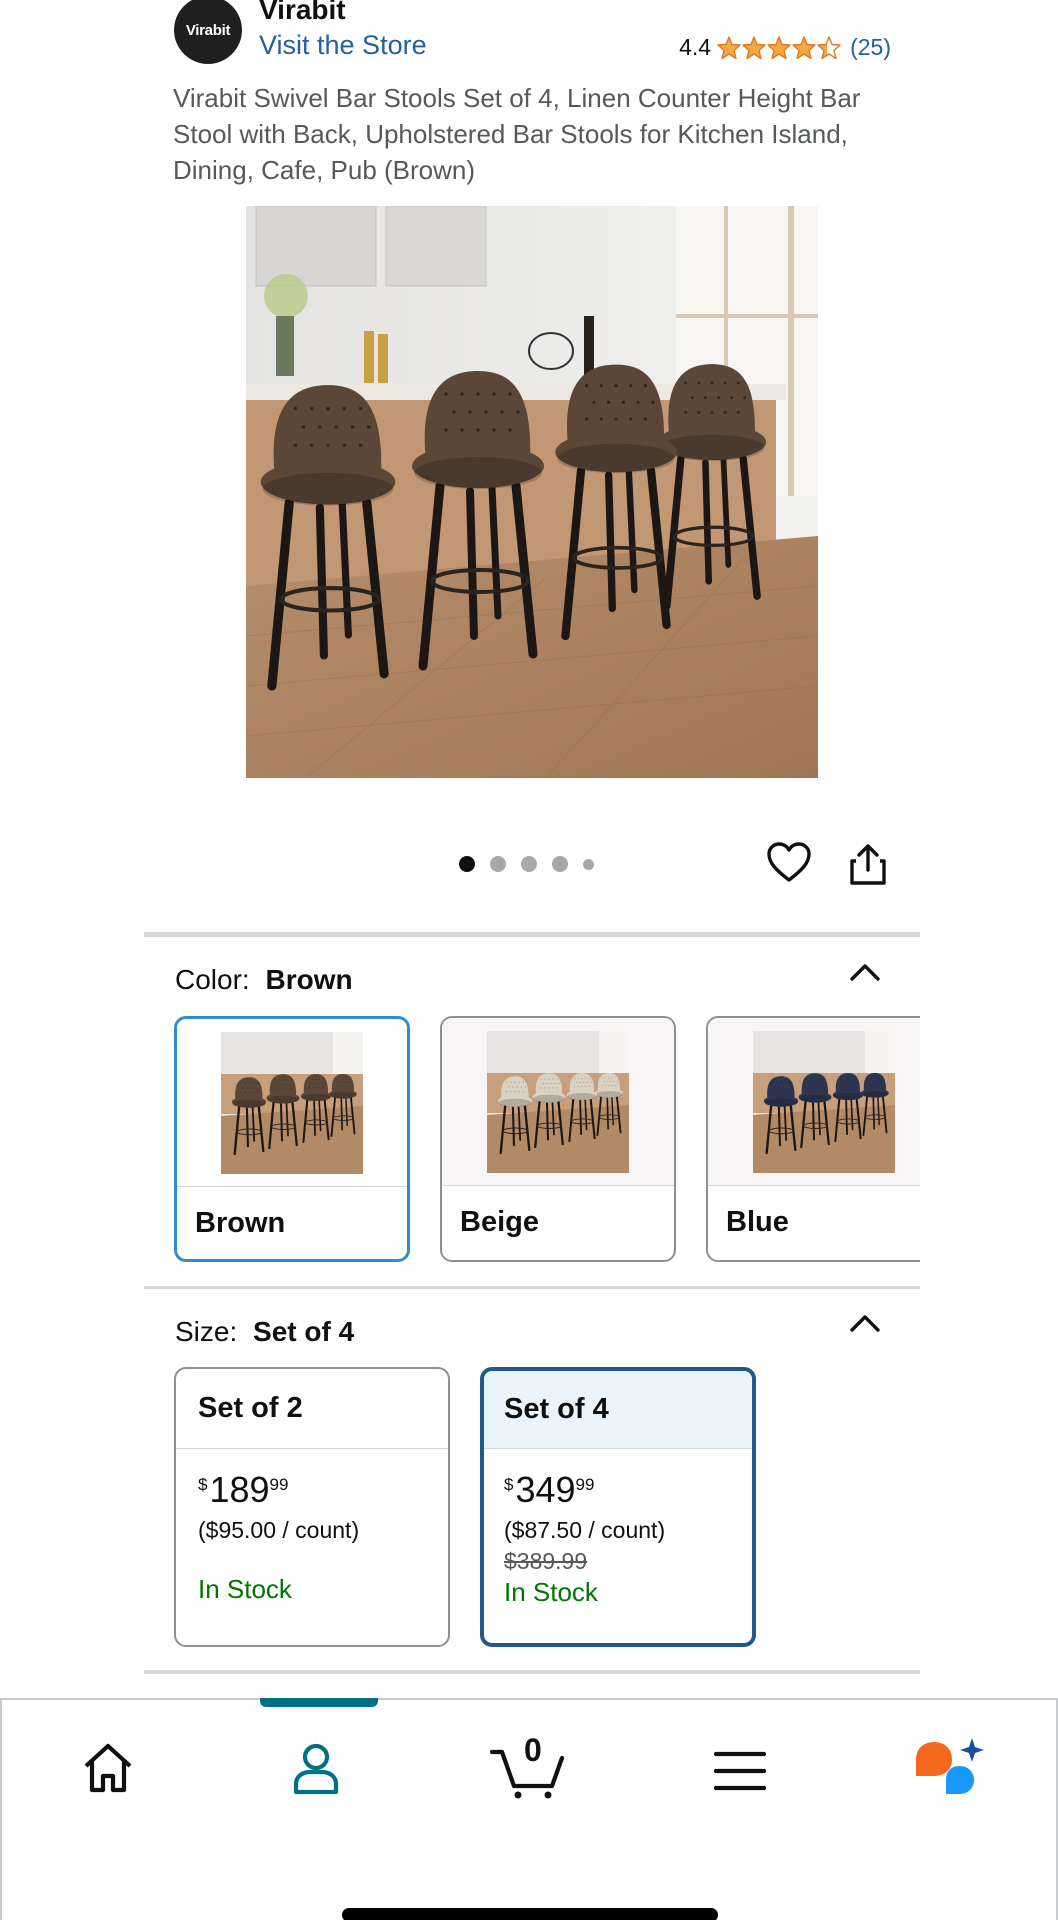 The height and width of the screenshot is (1920, 1058). I want to click on color-option-beige: Beige, so click(558, 1139).